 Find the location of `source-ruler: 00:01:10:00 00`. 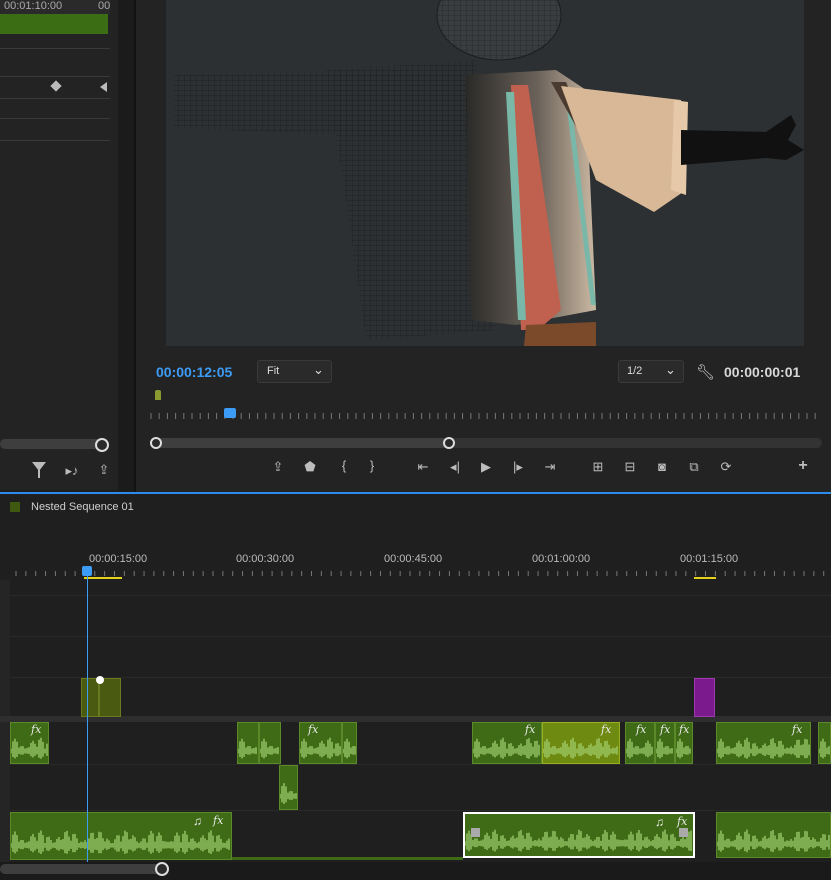

source-ruler: 00:01:10:00 00 is located at coordinates (55, 7).